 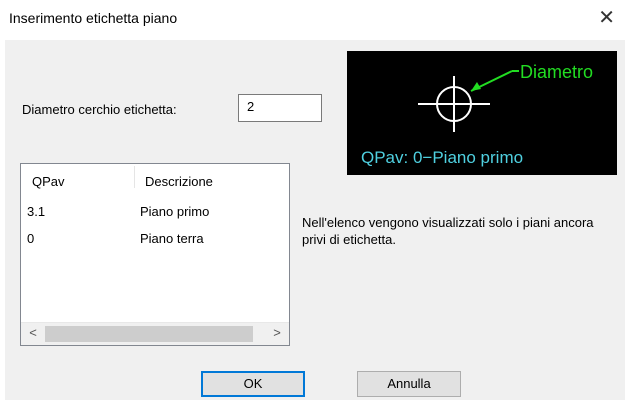 What do you see at coordinates (175, 211) in the screenshot?
I see `row-descrizione: Piano primo` at bounding box center [175, 211].